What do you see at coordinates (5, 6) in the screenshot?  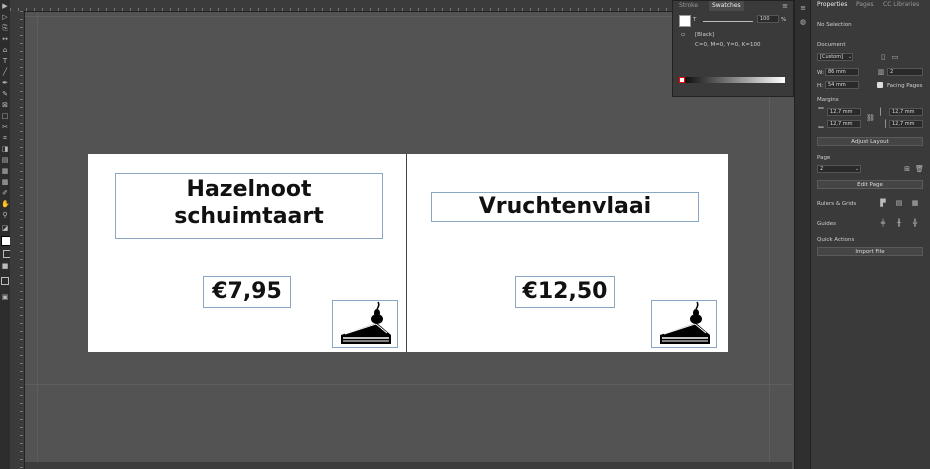 I see `selection-tool-icon: ▶` at bounding box center [5, 6].